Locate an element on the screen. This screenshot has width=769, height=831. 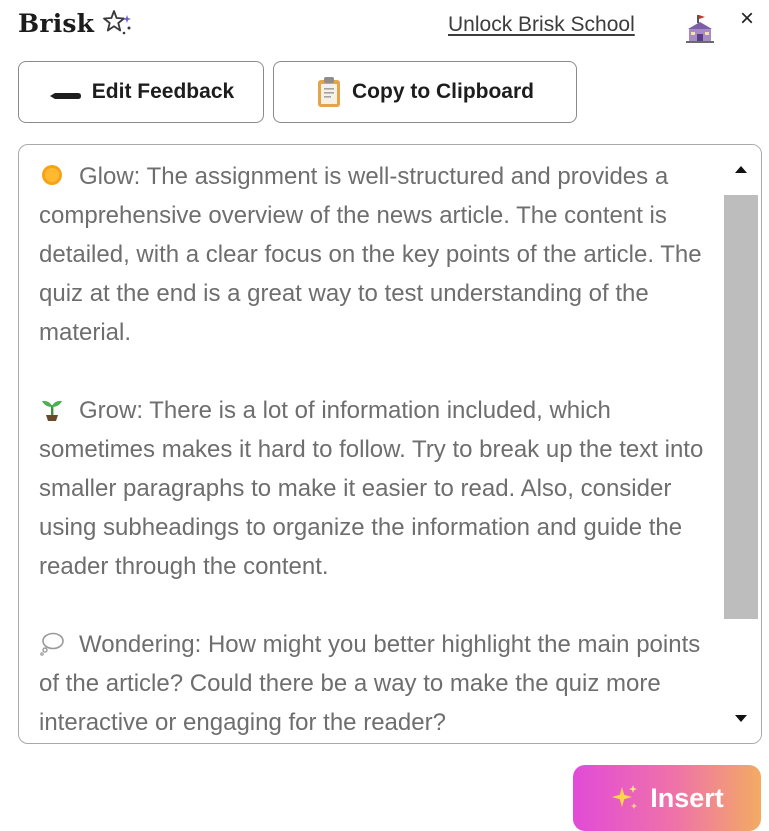
scroll-down-arrow-icon is located at coordinates (741, 719).